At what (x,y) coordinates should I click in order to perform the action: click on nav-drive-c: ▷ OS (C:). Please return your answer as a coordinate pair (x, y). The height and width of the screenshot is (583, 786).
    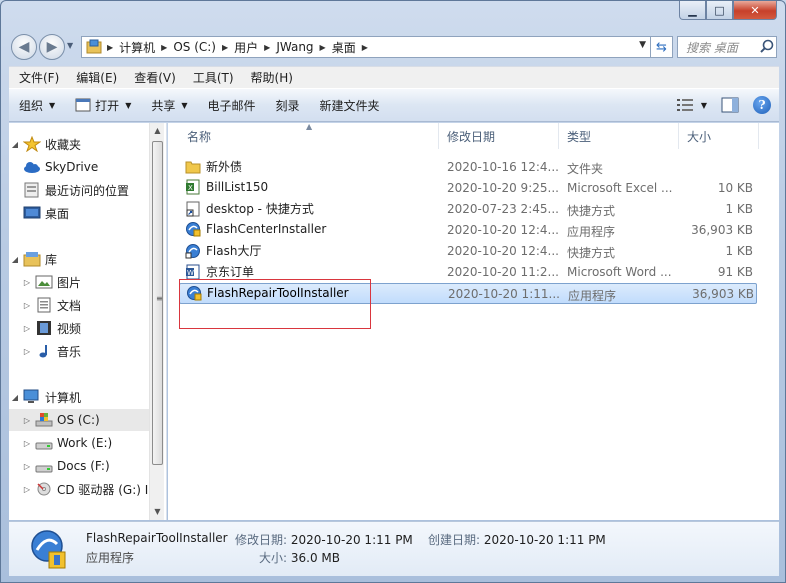
    Looking at the image, I should click on (79, 420).